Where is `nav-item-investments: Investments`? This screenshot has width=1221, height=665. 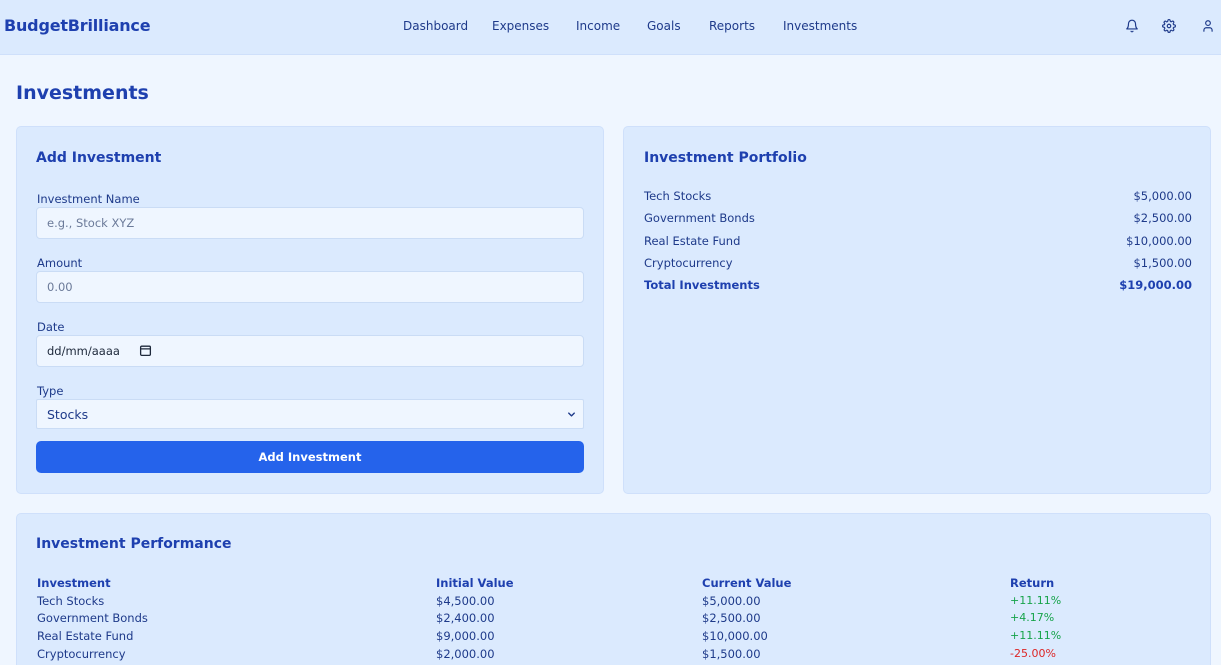
nav-item-investments: Investments is located at coordinates (820, 26).